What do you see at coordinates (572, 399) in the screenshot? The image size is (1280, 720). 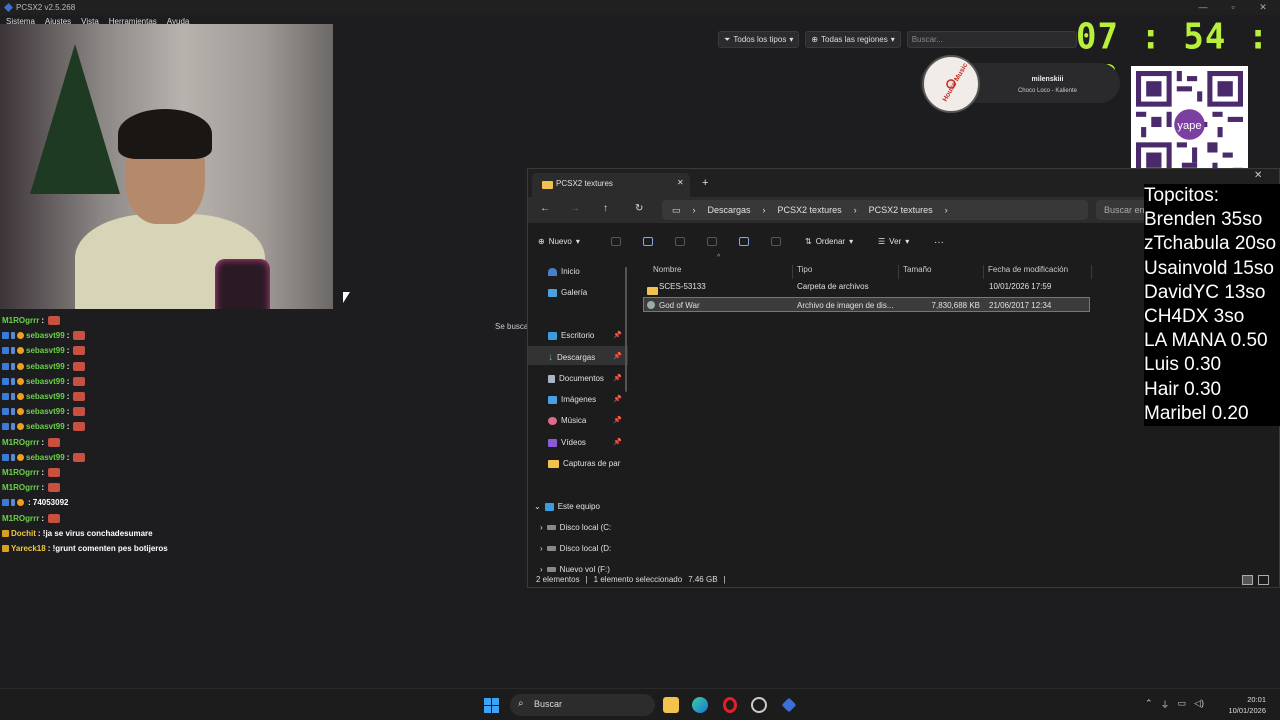 I see `sidebar-item-images: Imágenes` at bounding box center [572, 399].